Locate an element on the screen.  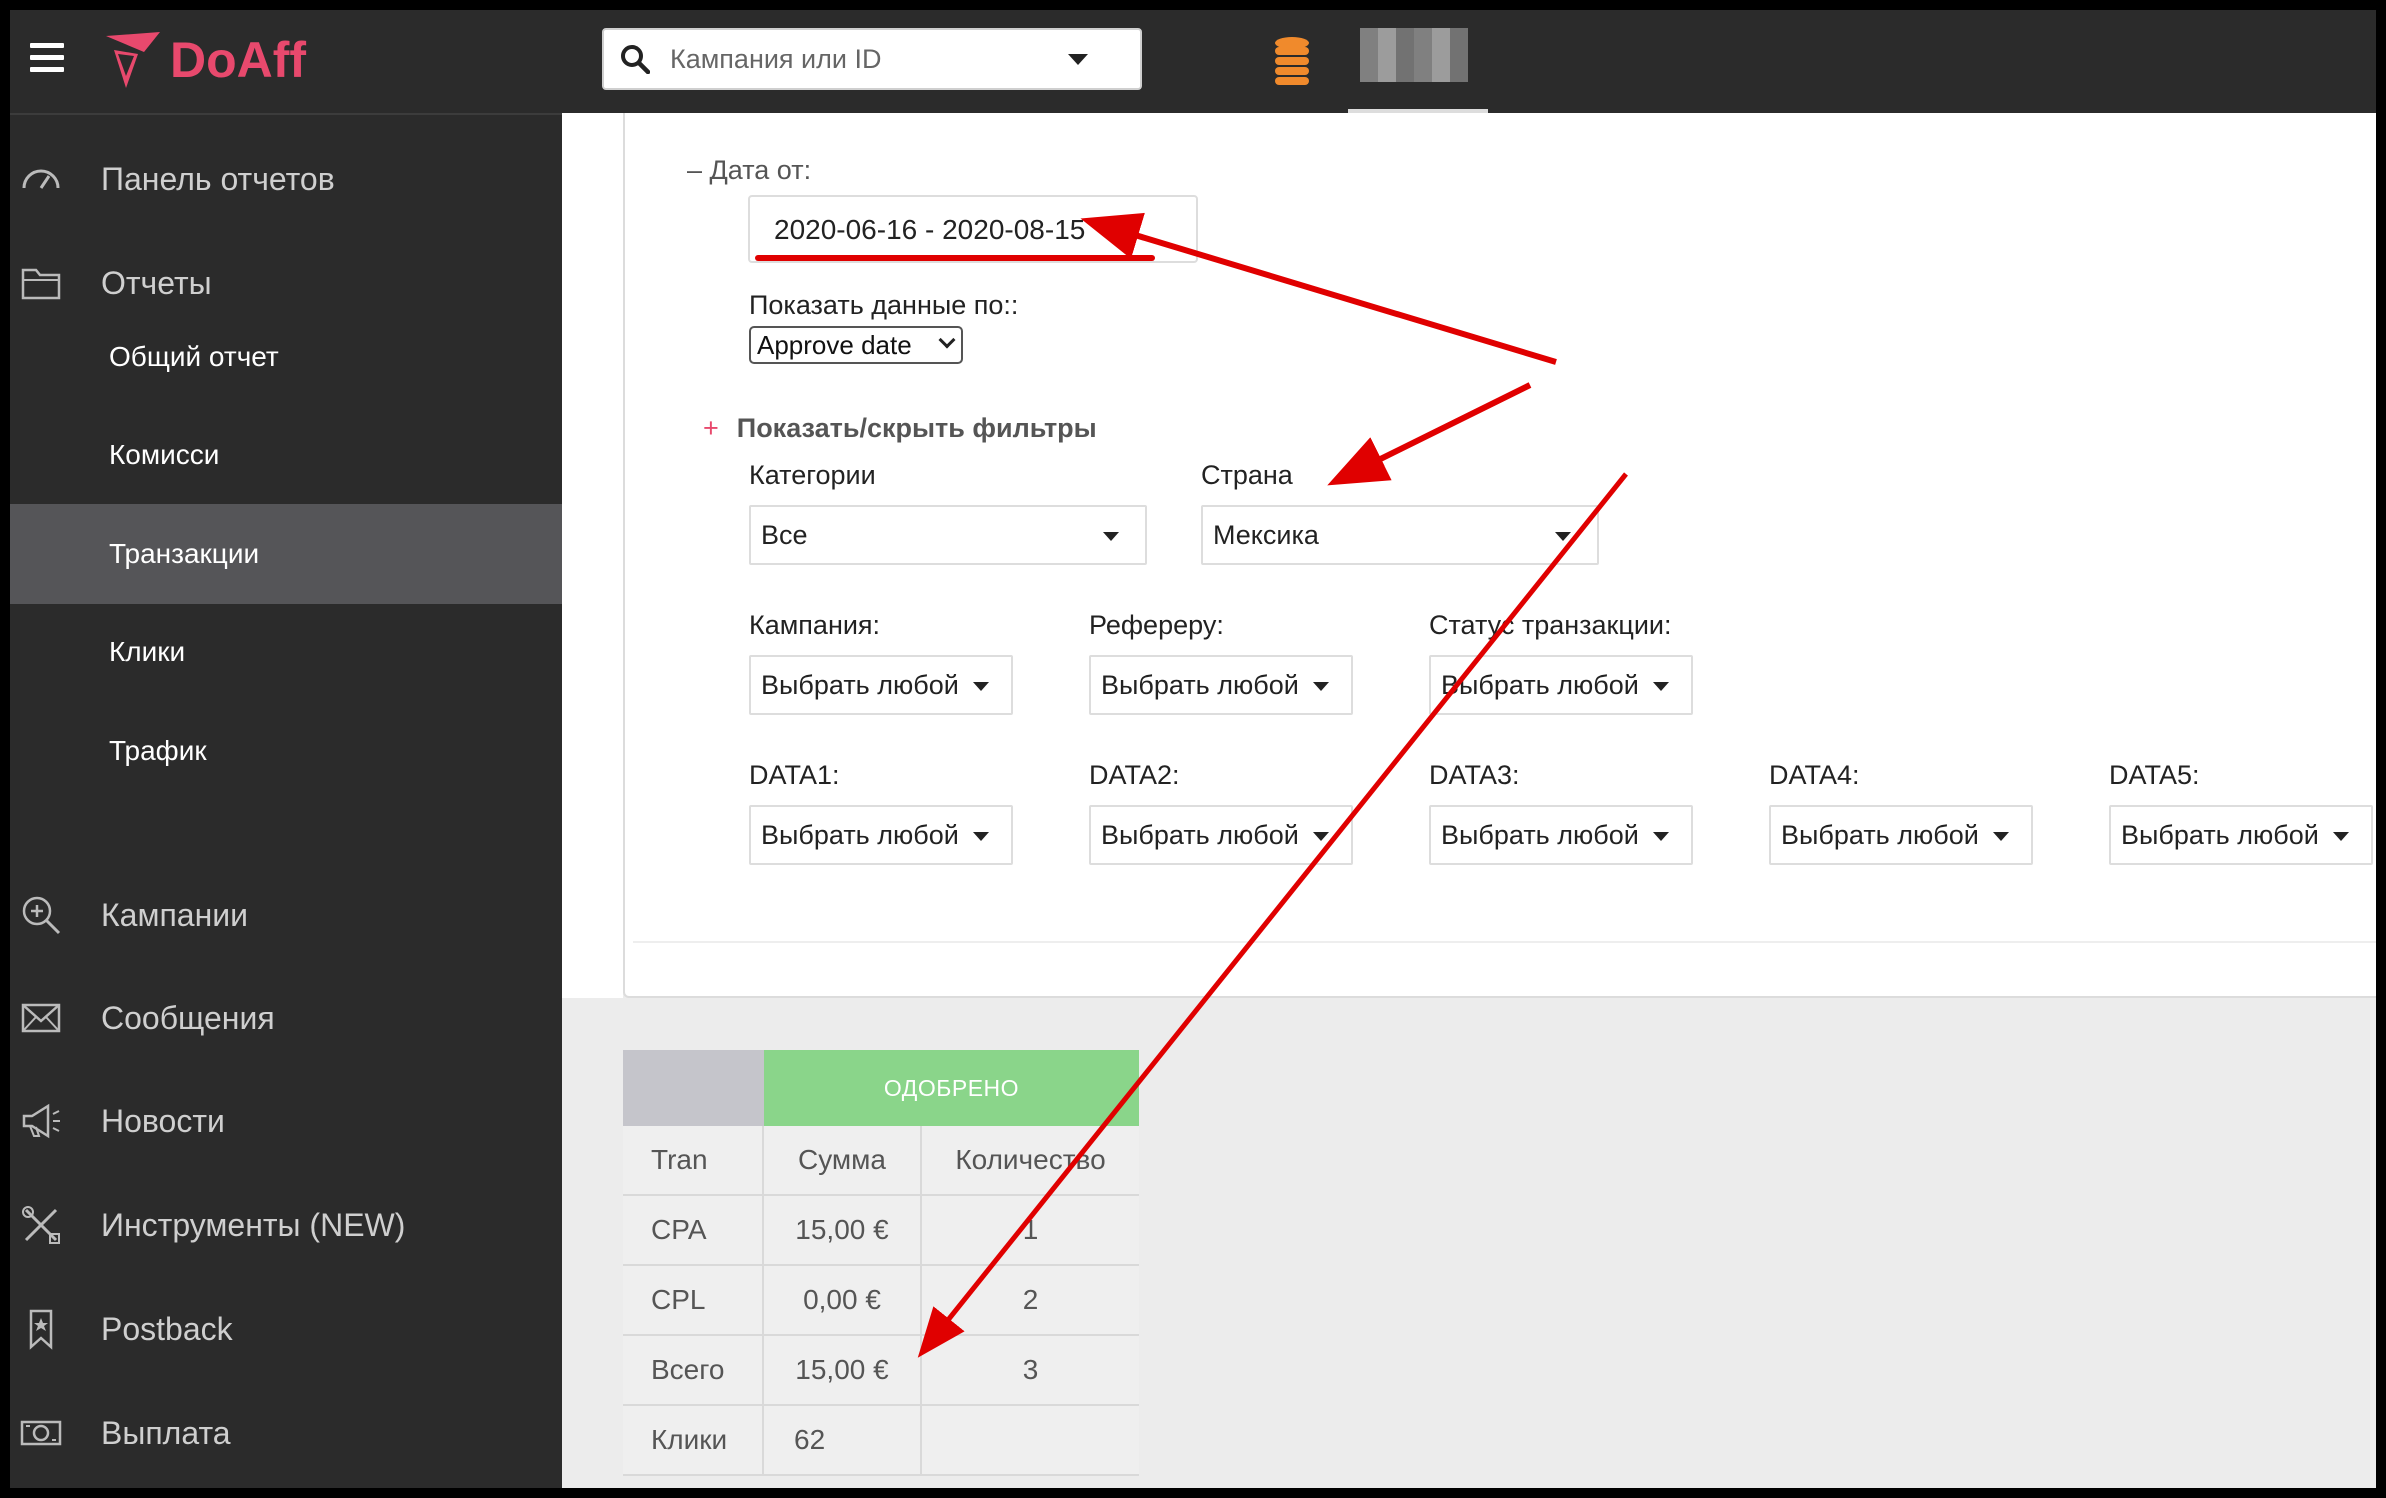
data5-label: DATA5: is located at coordinates (2154, 775).